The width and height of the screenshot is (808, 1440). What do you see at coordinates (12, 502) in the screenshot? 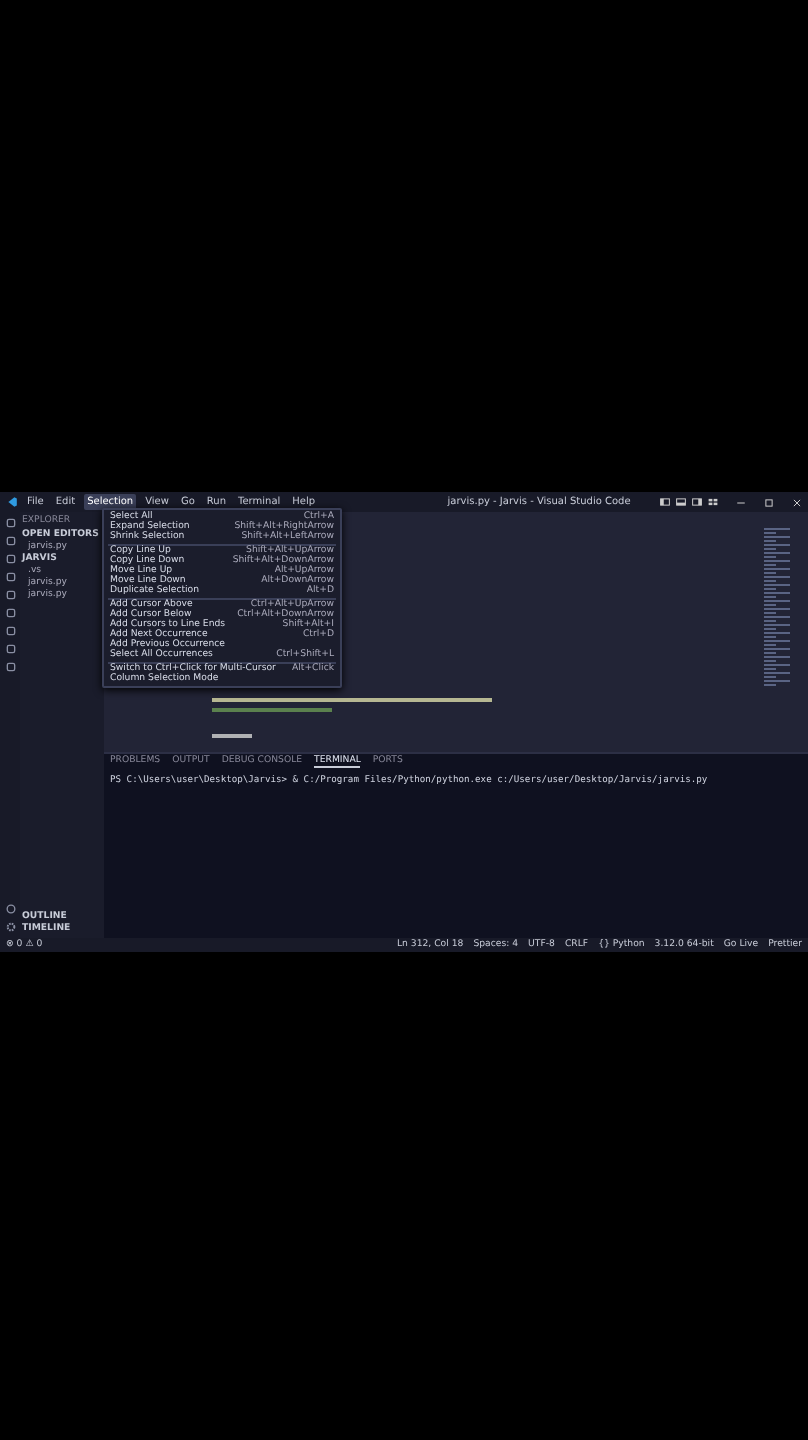
I see `code-logo-icon` at bounding box center [12, 502].